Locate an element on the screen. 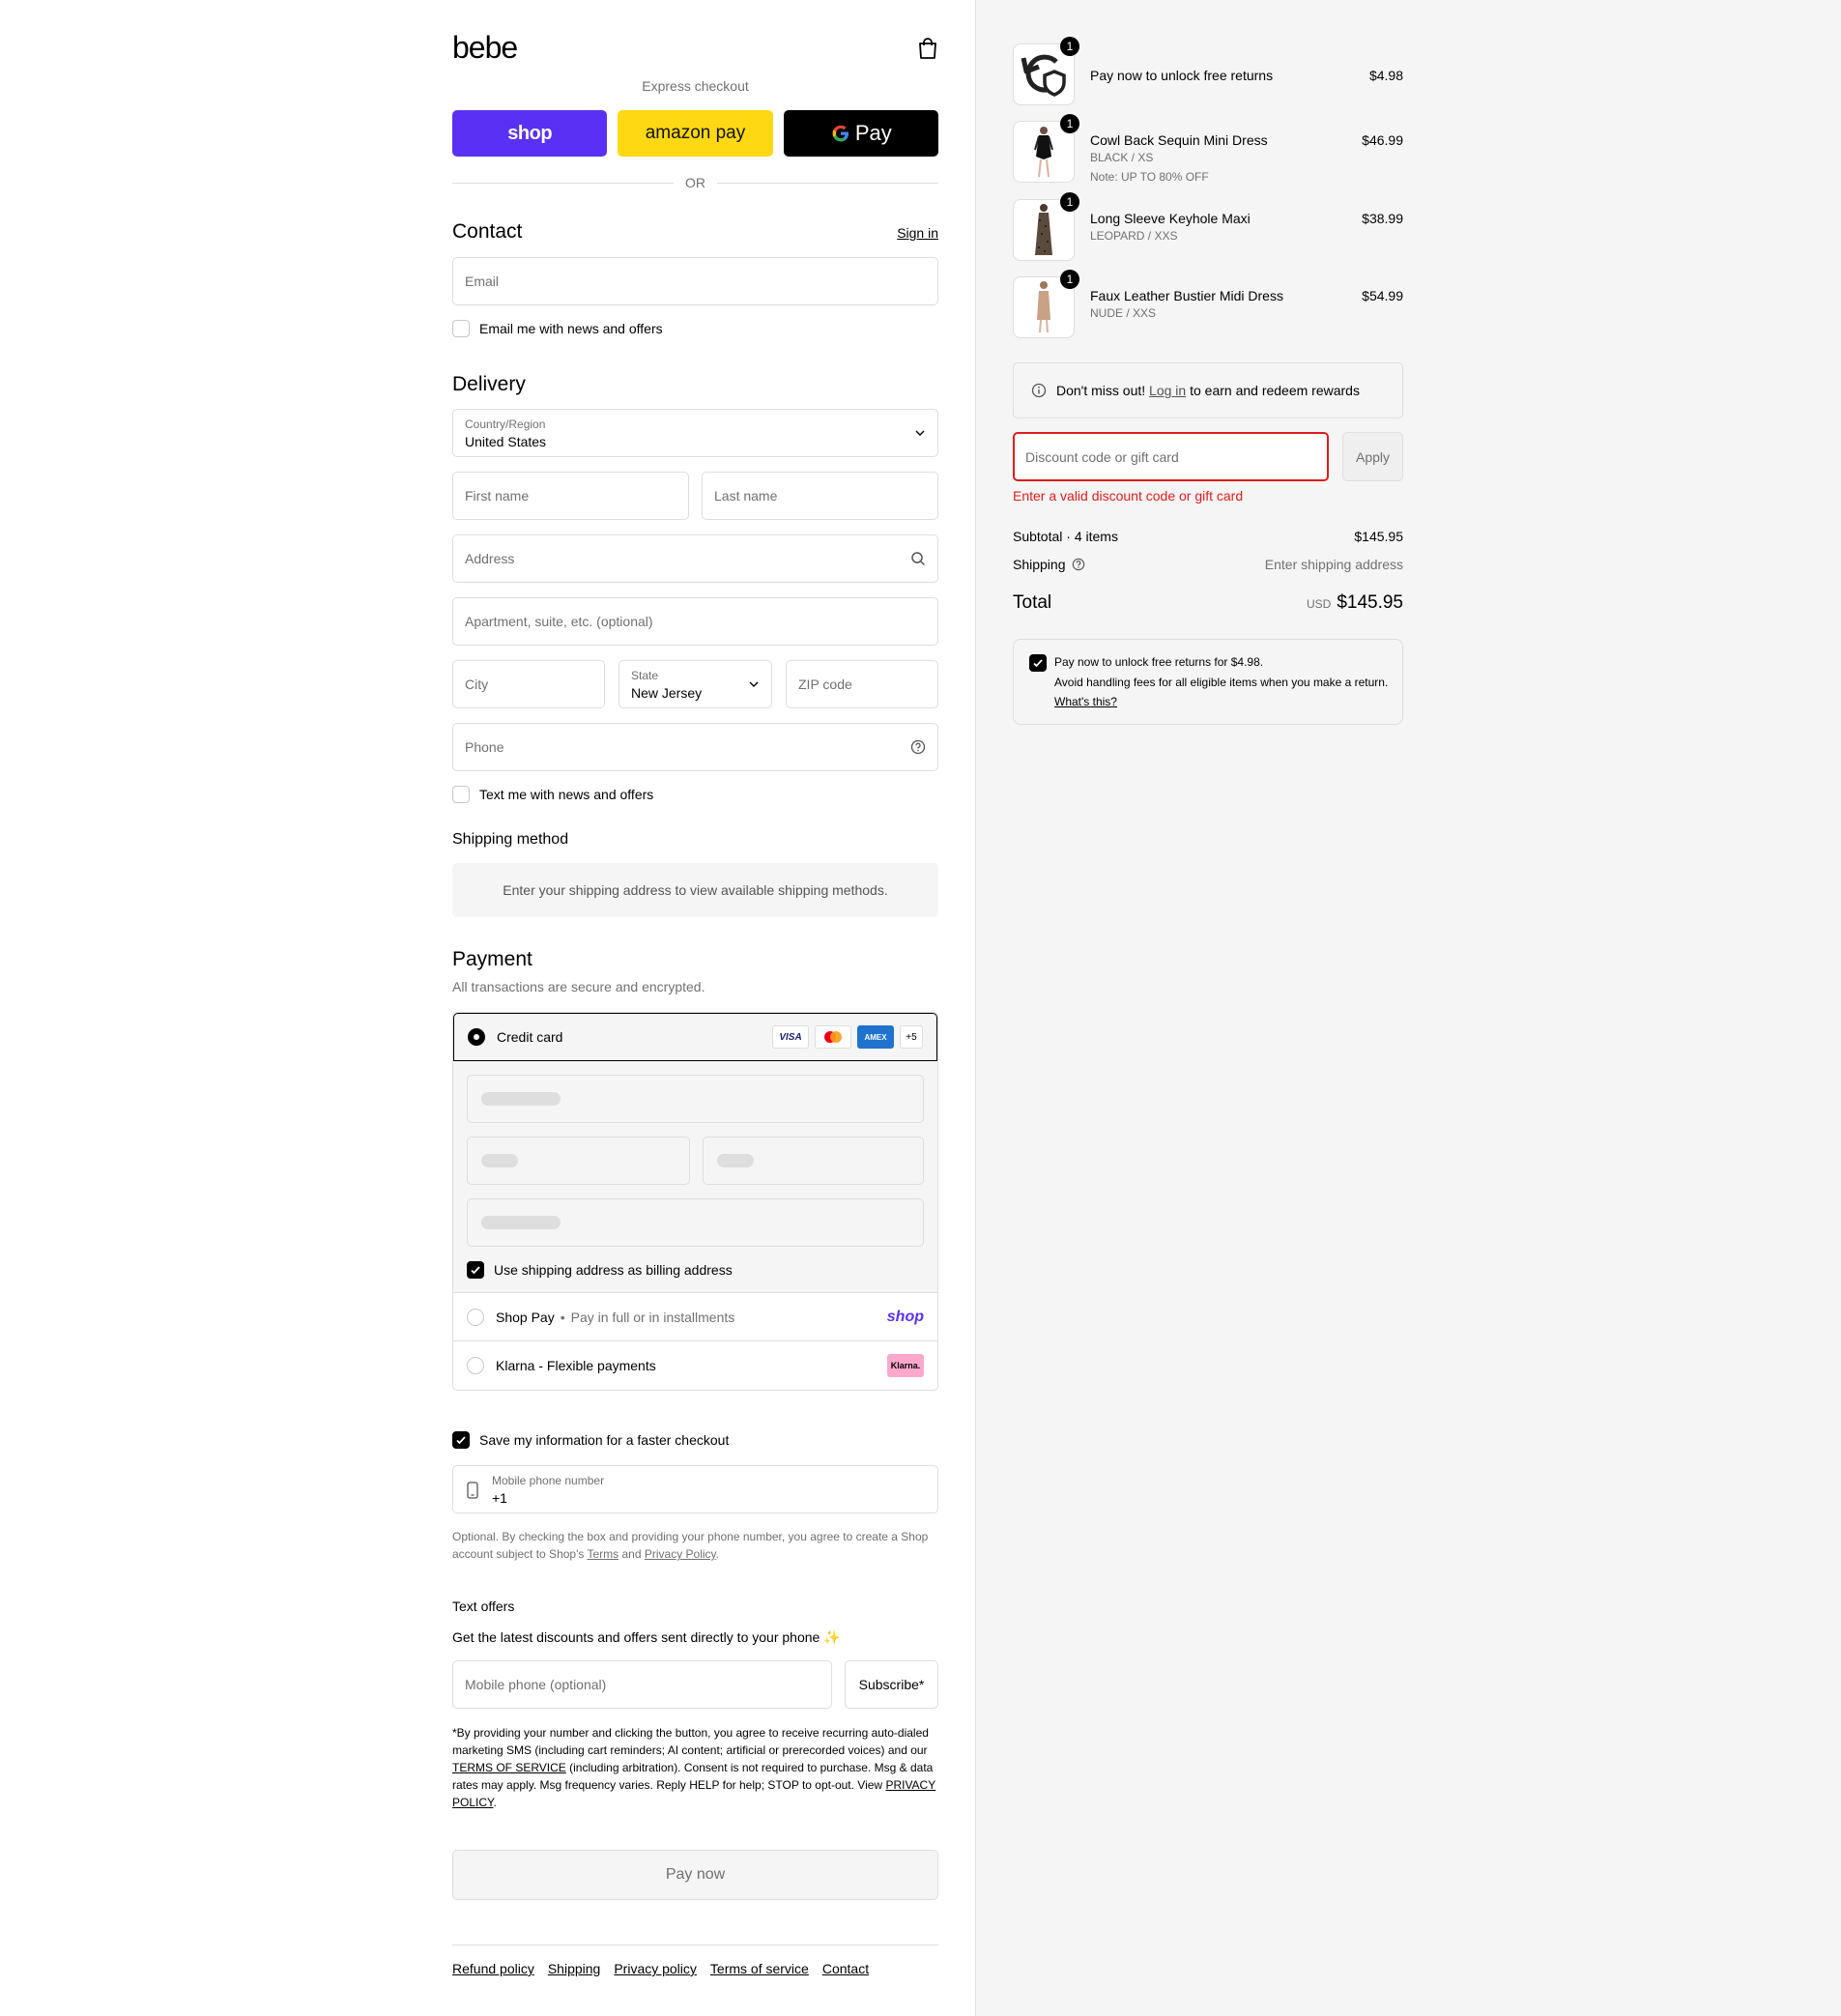 Image resolution: width=1841 pixels, height=2016 pixels. amazon-pay-button: amazon pay is located at coordinates (695, 134).